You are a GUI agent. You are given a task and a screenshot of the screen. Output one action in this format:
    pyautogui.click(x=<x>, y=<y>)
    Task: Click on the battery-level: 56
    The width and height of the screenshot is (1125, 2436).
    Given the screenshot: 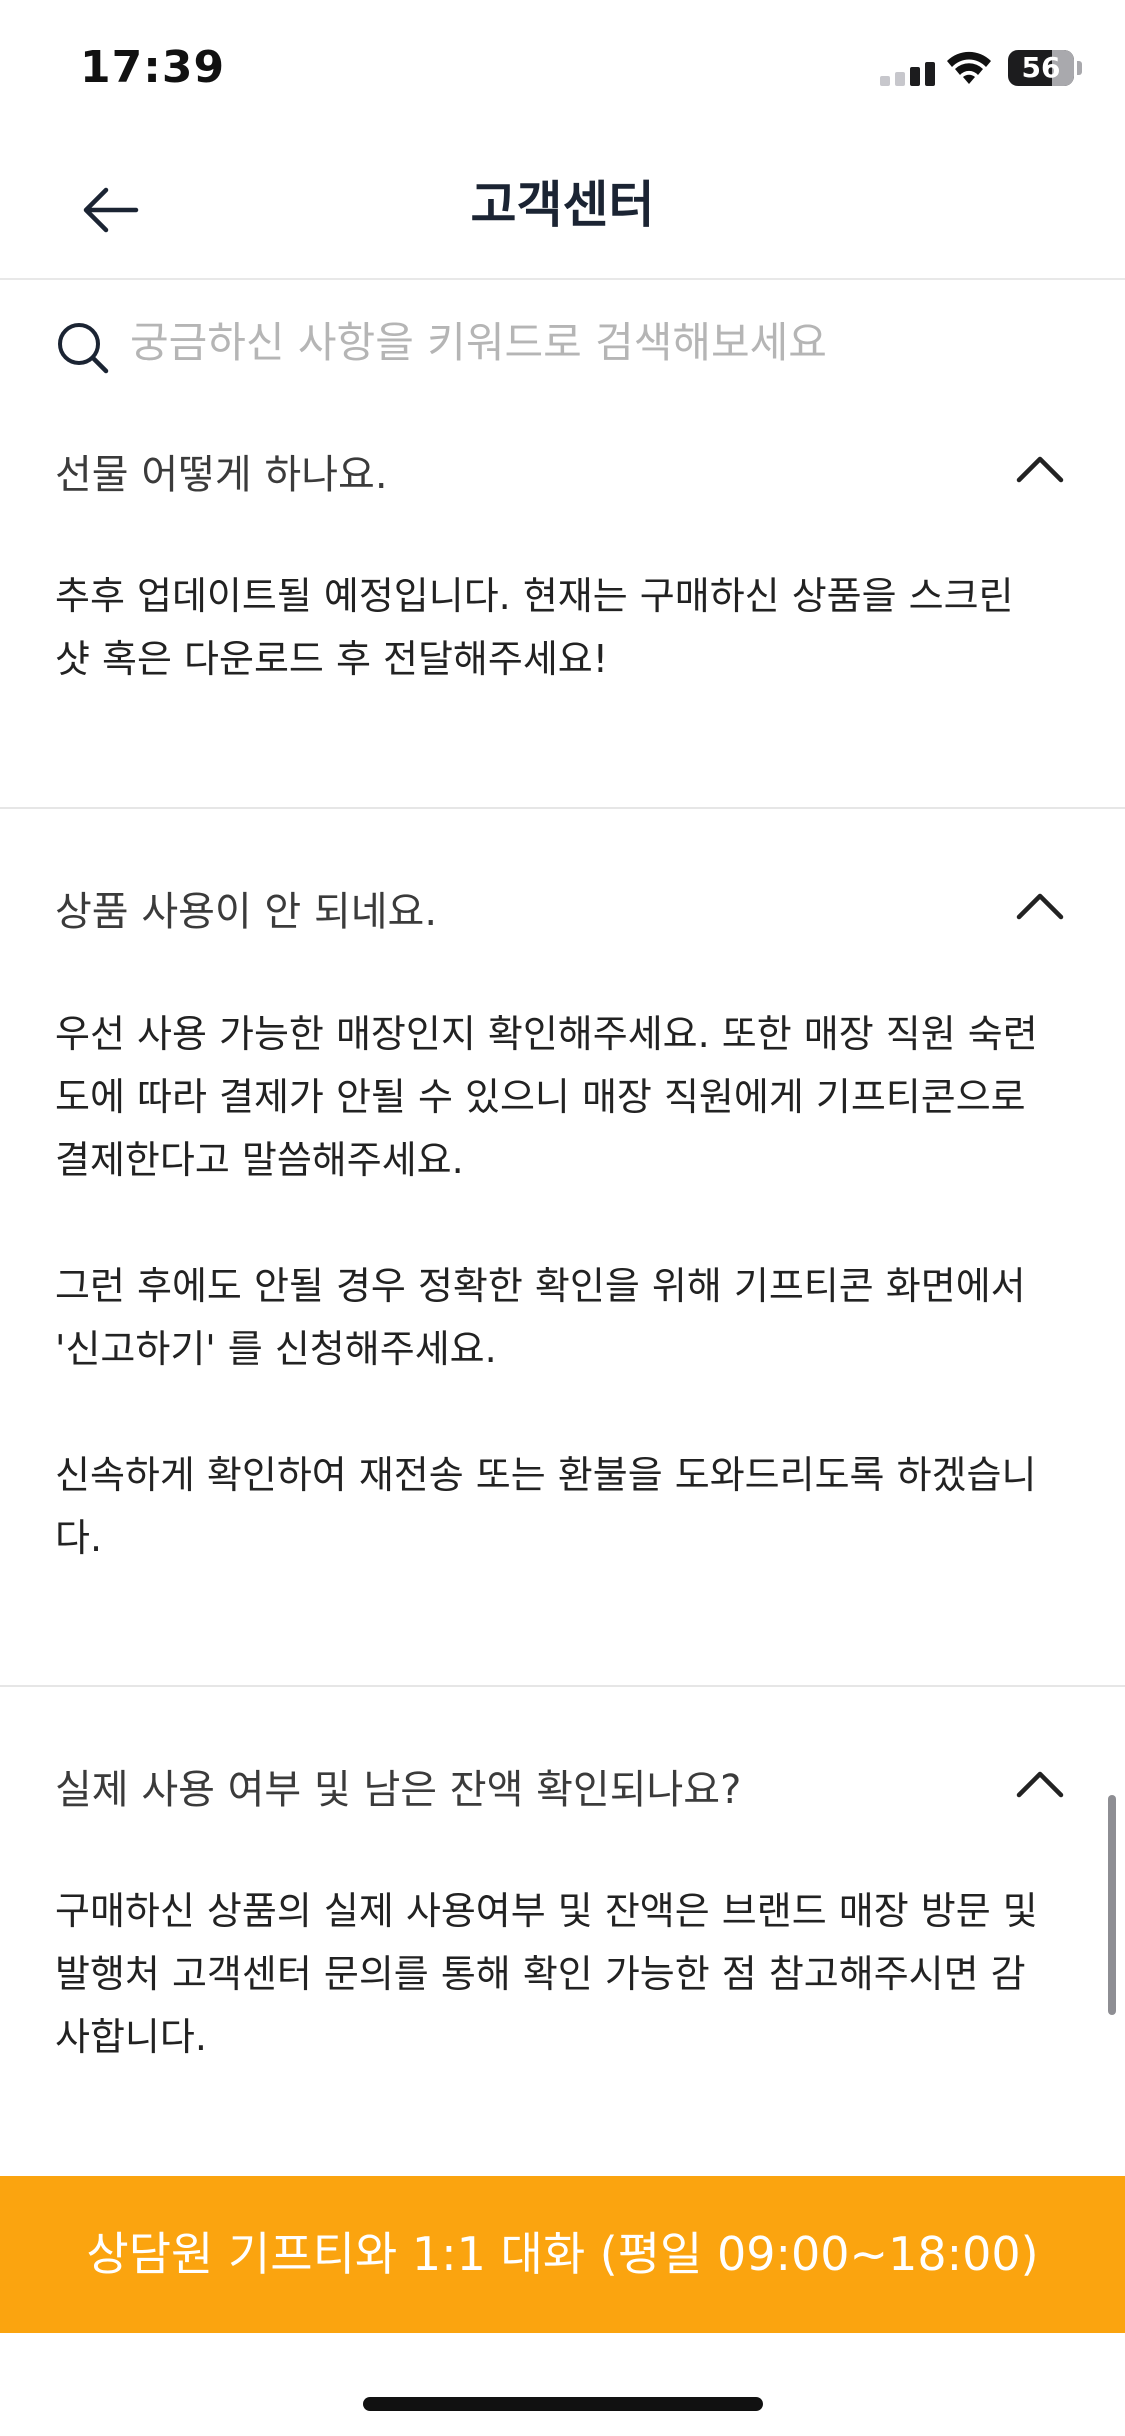 What is the action you would take?
    pyautogui.click(x=1041, y=67)
    